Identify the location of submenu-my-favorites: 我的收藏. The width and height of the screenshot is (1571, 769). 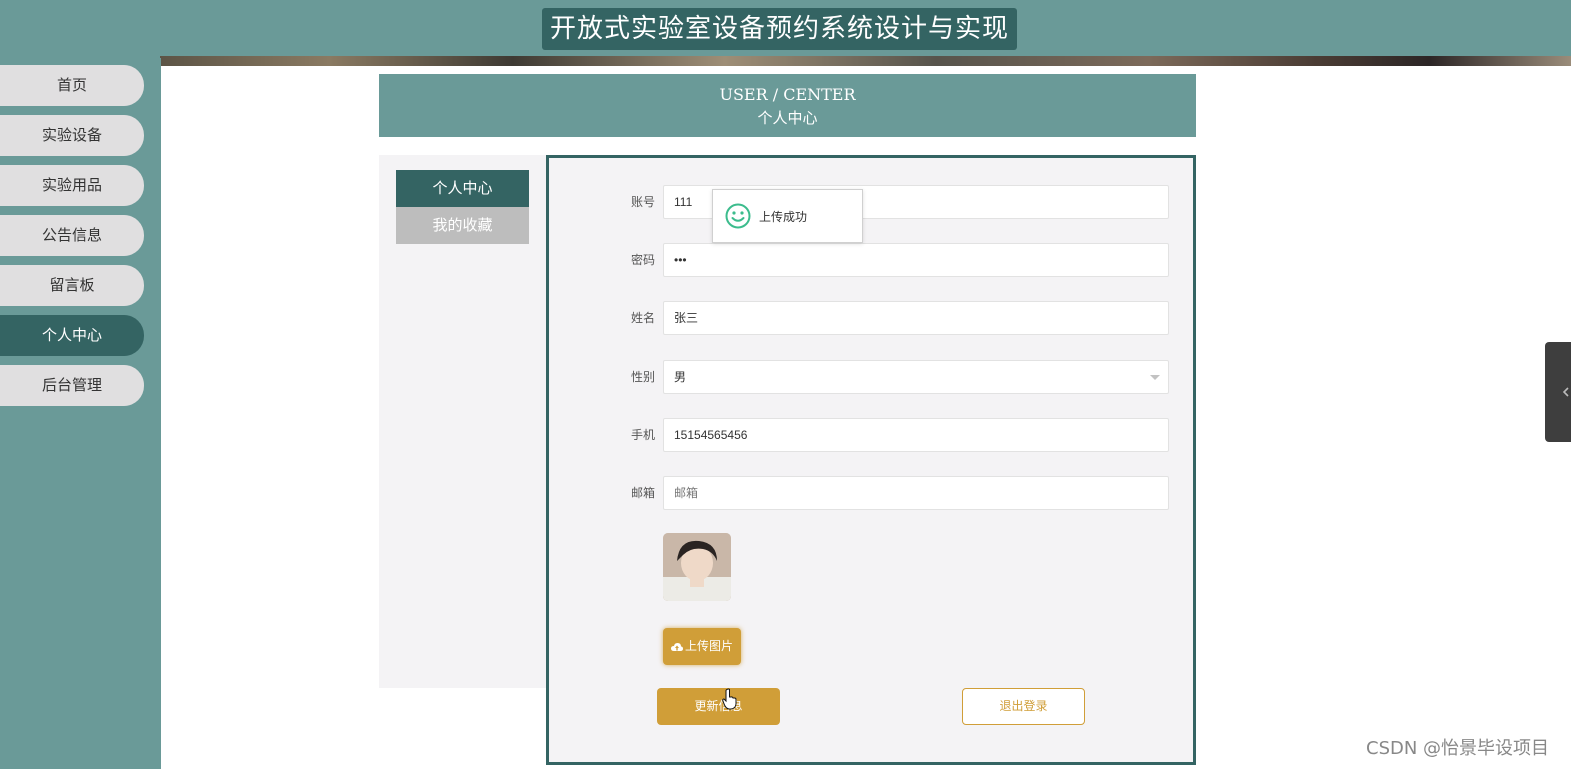
(462, 225).